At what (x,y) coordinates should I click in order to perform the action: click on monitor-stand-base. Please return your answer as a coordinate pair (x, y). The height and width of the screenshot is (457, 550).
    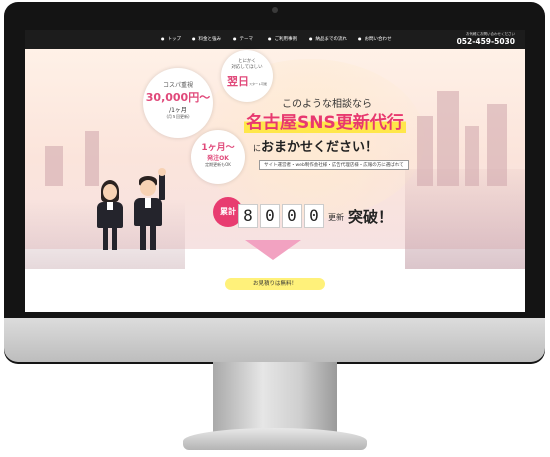
    Looking at the image, I should click on (275, 439).